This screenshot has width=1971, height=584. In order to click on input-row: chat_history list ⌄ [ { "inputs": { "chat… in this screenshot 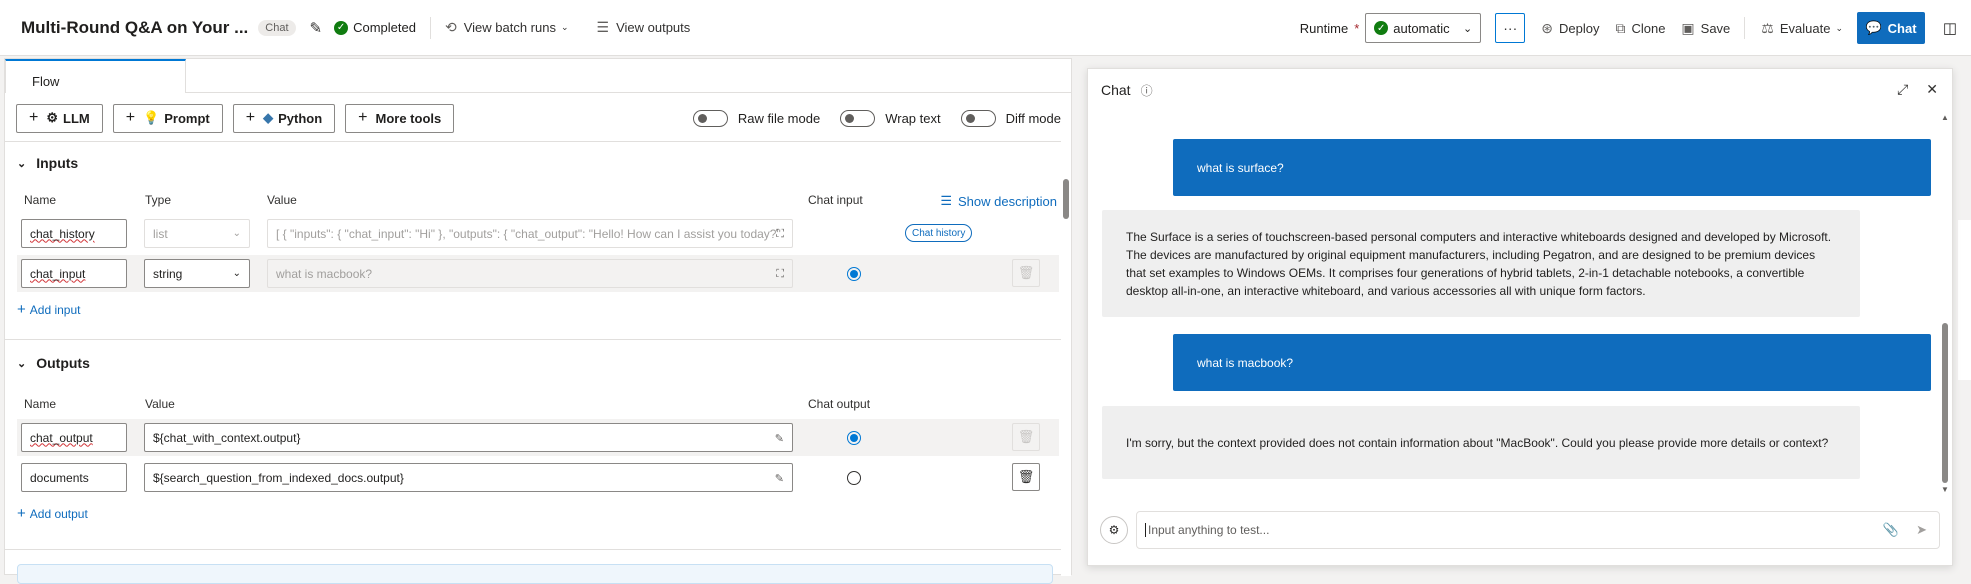, I will do `click(538, 233)`.